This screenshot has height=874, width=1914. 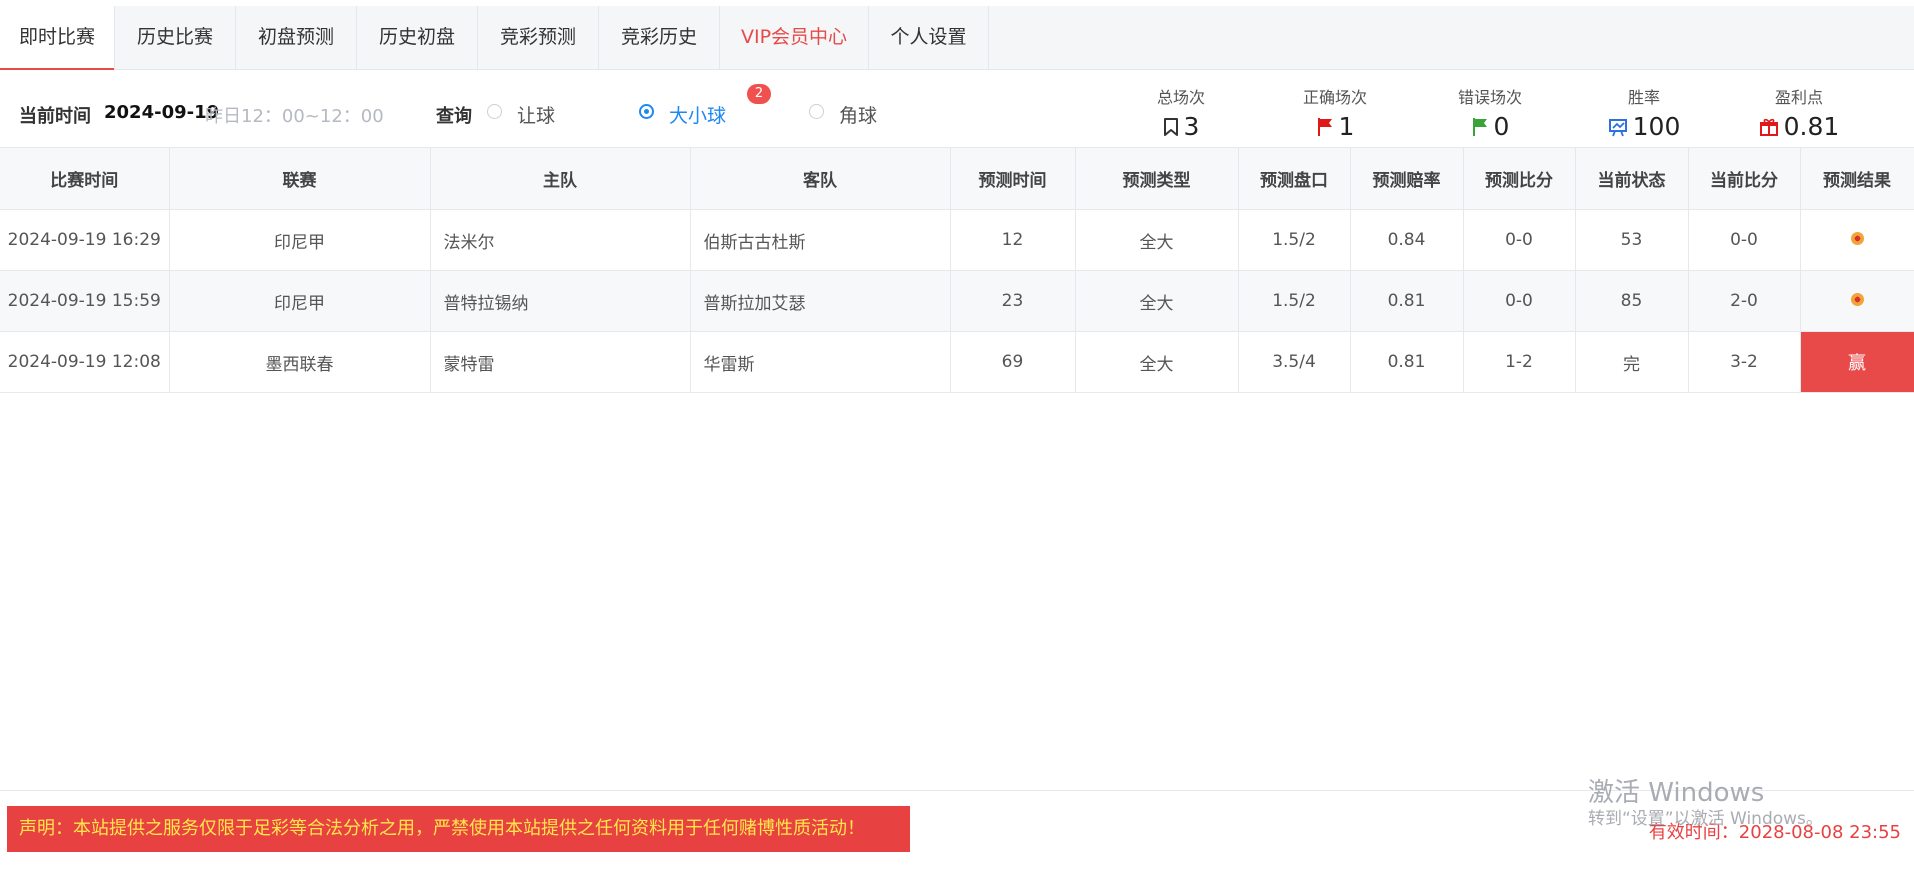 What do you see at coordinates (1170, 127) in the screenshot?
I see `bookmark-icon` at bounding box center [1170, 127].